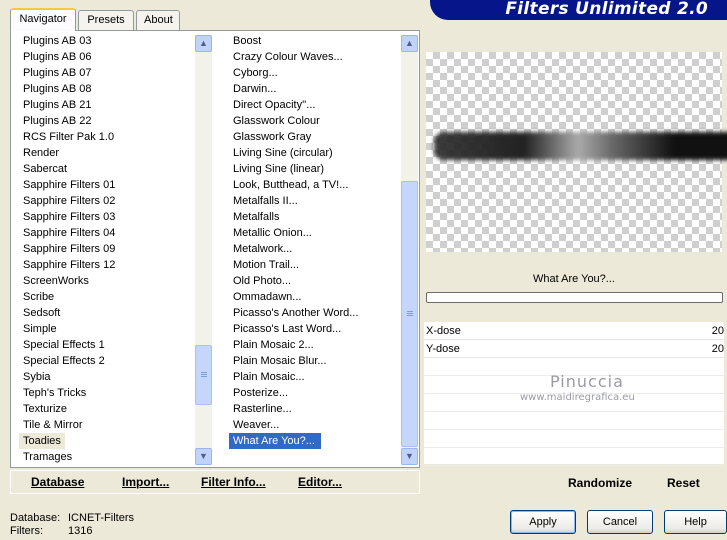 Image resolution: width=727 pixels, height=540 pixels. I want to click on category-item-label: Scribe, so click(39, 297).